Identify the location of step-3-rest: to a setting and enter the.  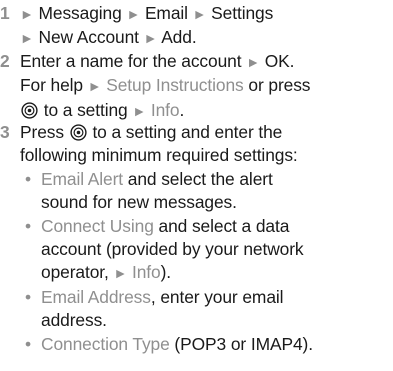
(187, 132).